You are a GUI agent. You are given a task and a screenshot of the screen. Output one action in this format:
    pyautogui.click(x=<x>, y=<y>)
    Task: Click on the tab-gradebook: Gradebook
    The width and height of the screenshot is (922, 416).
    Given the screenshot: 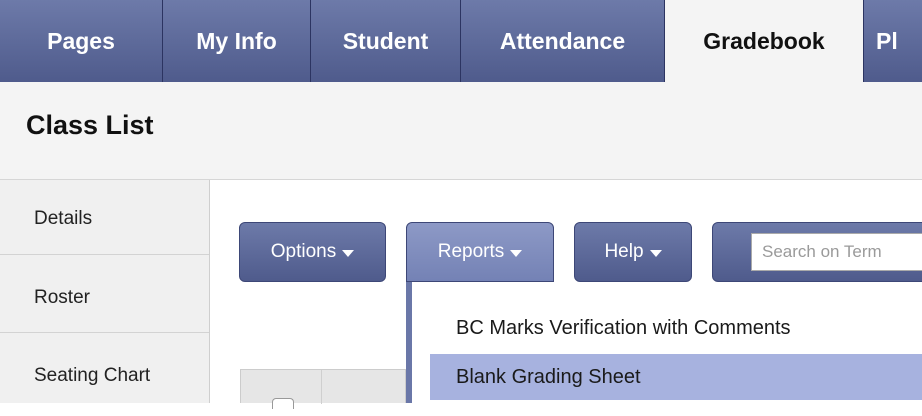 What is the action you would take?
    pyautogui.click(x=764, y=41)
    